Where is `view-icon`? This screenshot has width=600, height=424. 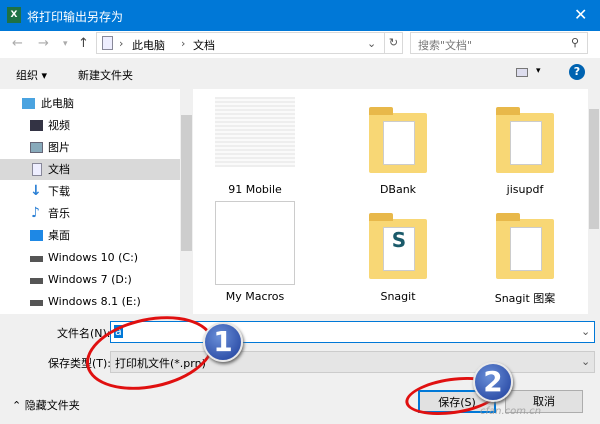 view-icon is located at coordinates (522, 72).